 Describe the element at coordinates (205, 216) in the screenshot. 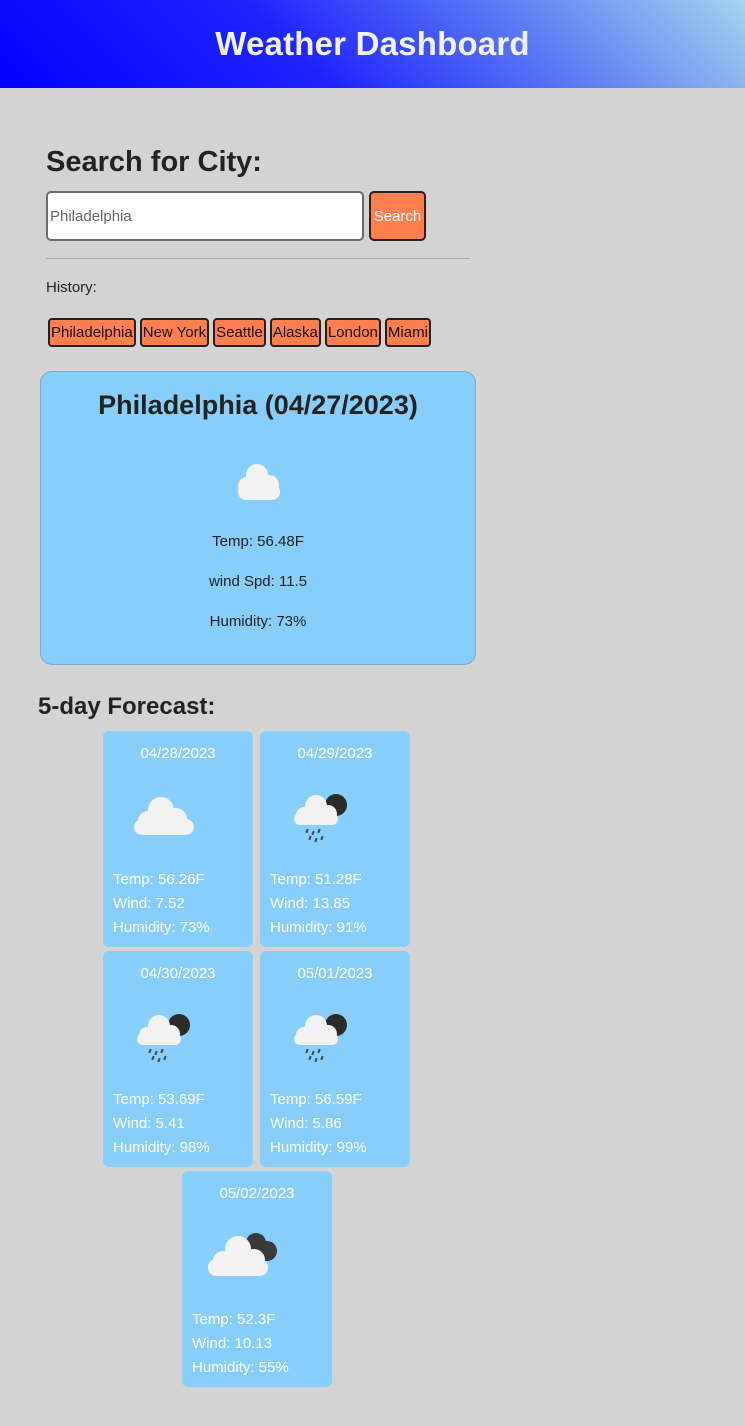

I see `city-search-input` at that location.